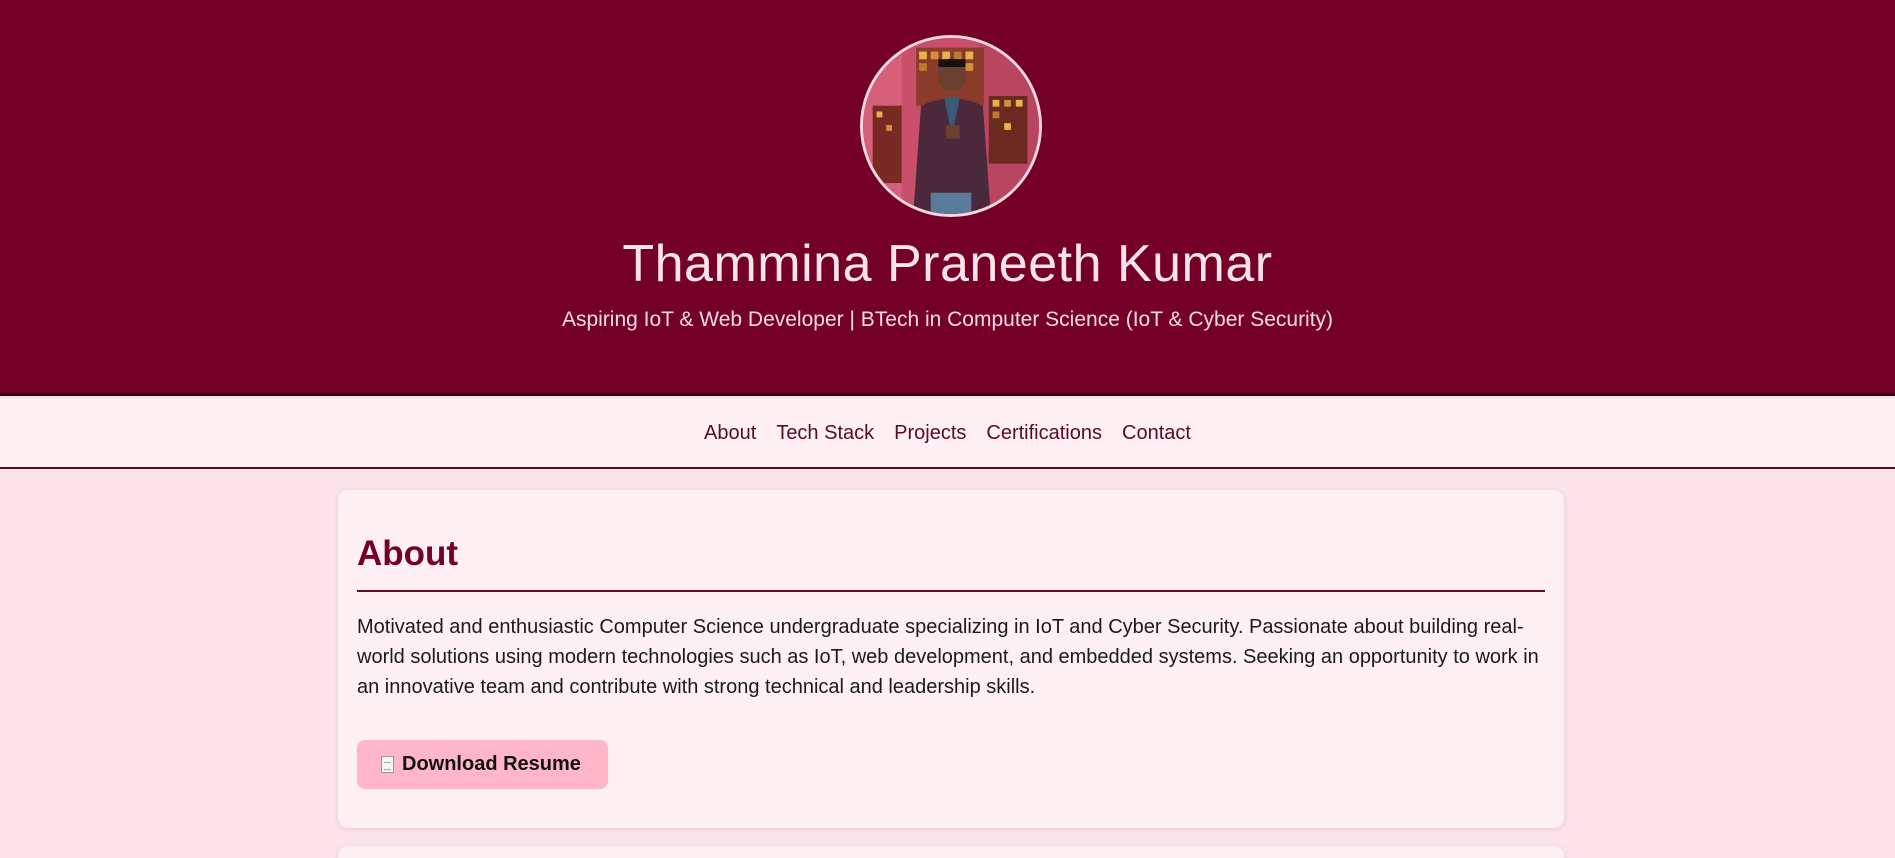  I want to click on nav-link-contact: Contact, so click(1156, 433).